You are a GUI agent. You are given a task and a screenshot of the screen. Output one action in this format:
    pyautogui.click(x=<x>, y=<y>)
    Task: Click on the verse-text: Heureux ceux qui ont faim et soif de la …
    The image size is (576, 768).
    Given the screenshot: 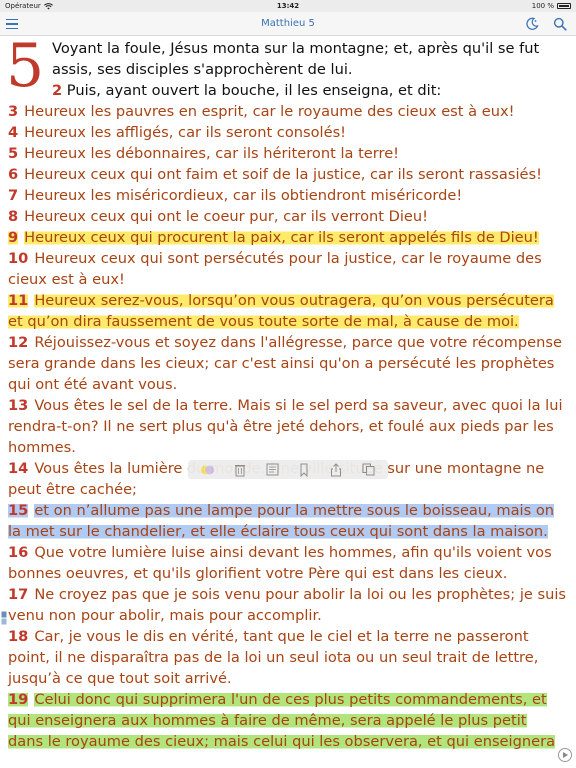 What is the action you would take?
    pyautogui.click(x=283, y=174)
    